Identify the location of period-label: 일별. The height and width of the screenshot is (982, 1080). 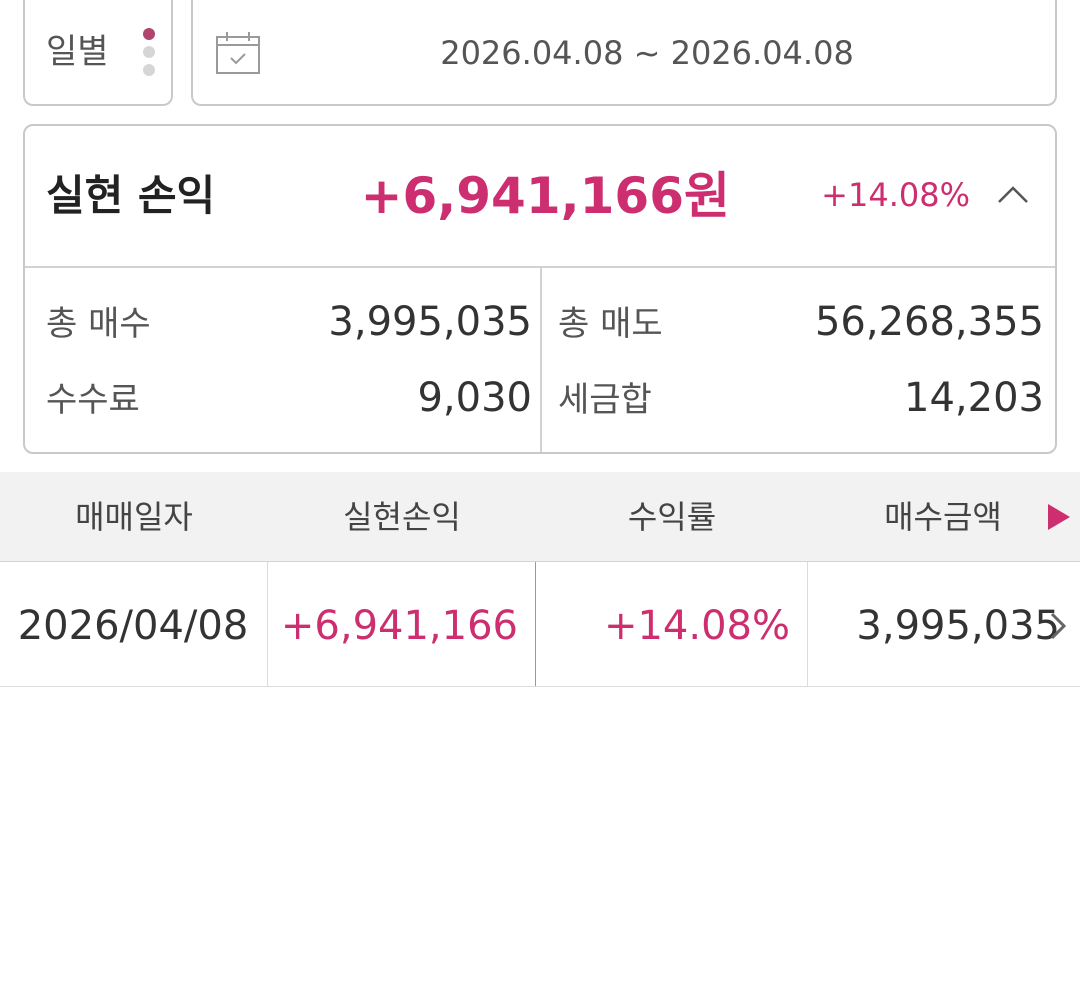
(77, 52).